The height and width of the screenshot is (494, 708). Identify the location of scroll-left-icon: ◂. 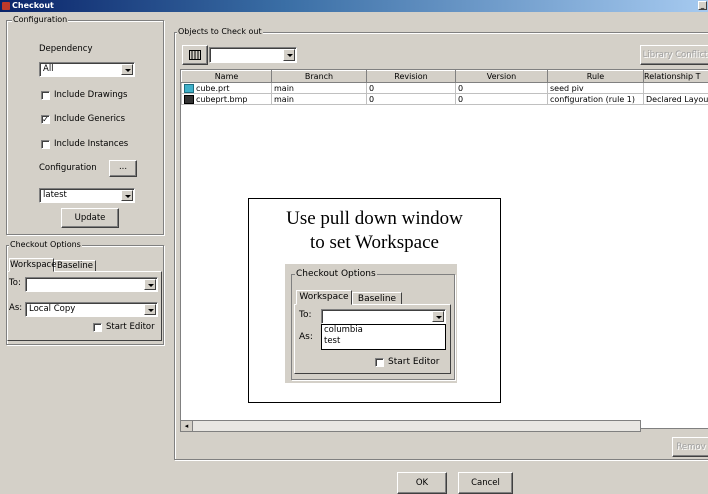
(187, 426).